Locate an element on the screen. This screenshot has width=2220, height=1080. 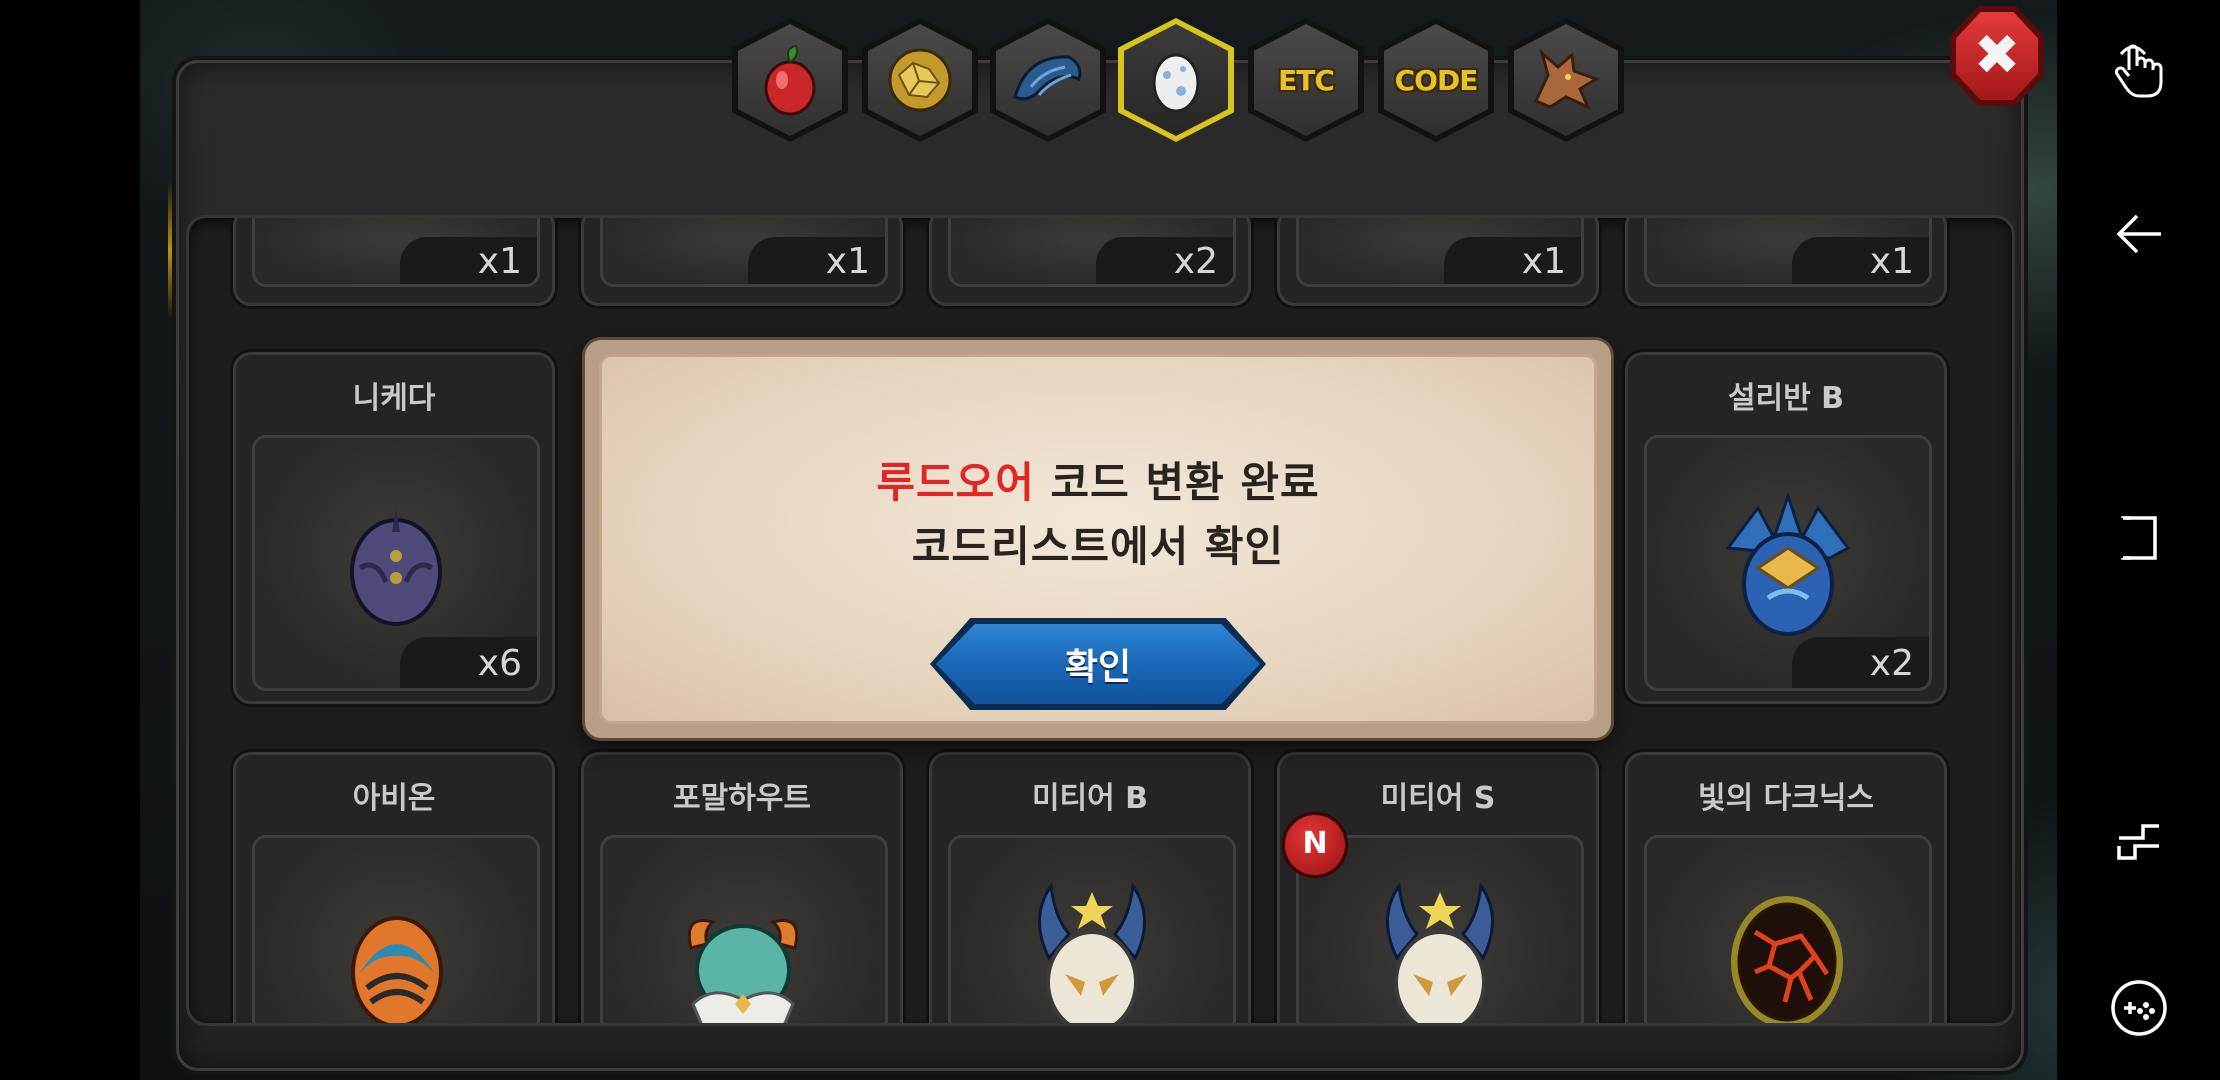
overview-button is located at coordinates (2139, 842).